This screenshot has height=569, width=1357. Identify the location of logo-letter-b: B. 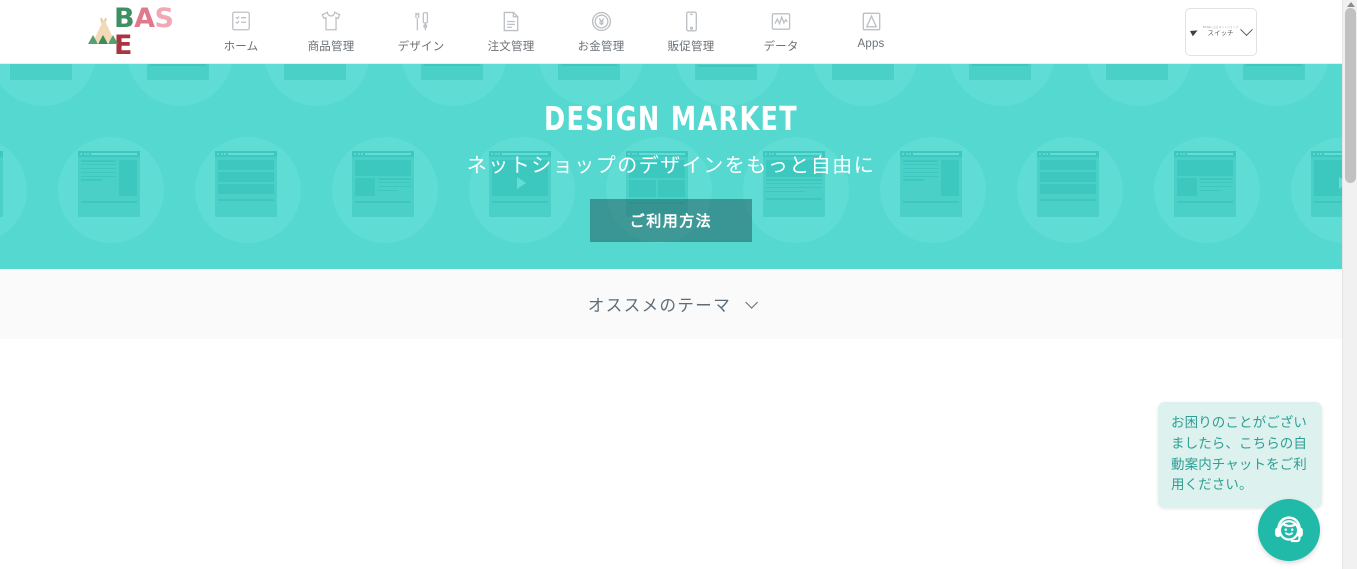
(124, 18).